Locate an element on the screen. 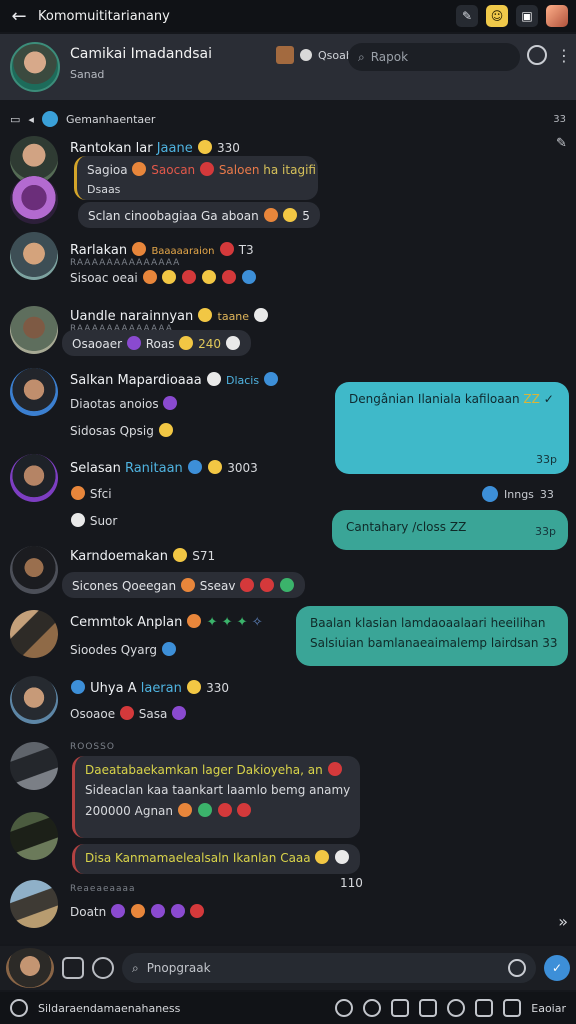 This screenshot has width=576, height=1024. back-arrow-icon: ← is located at coordinates (19, 16).